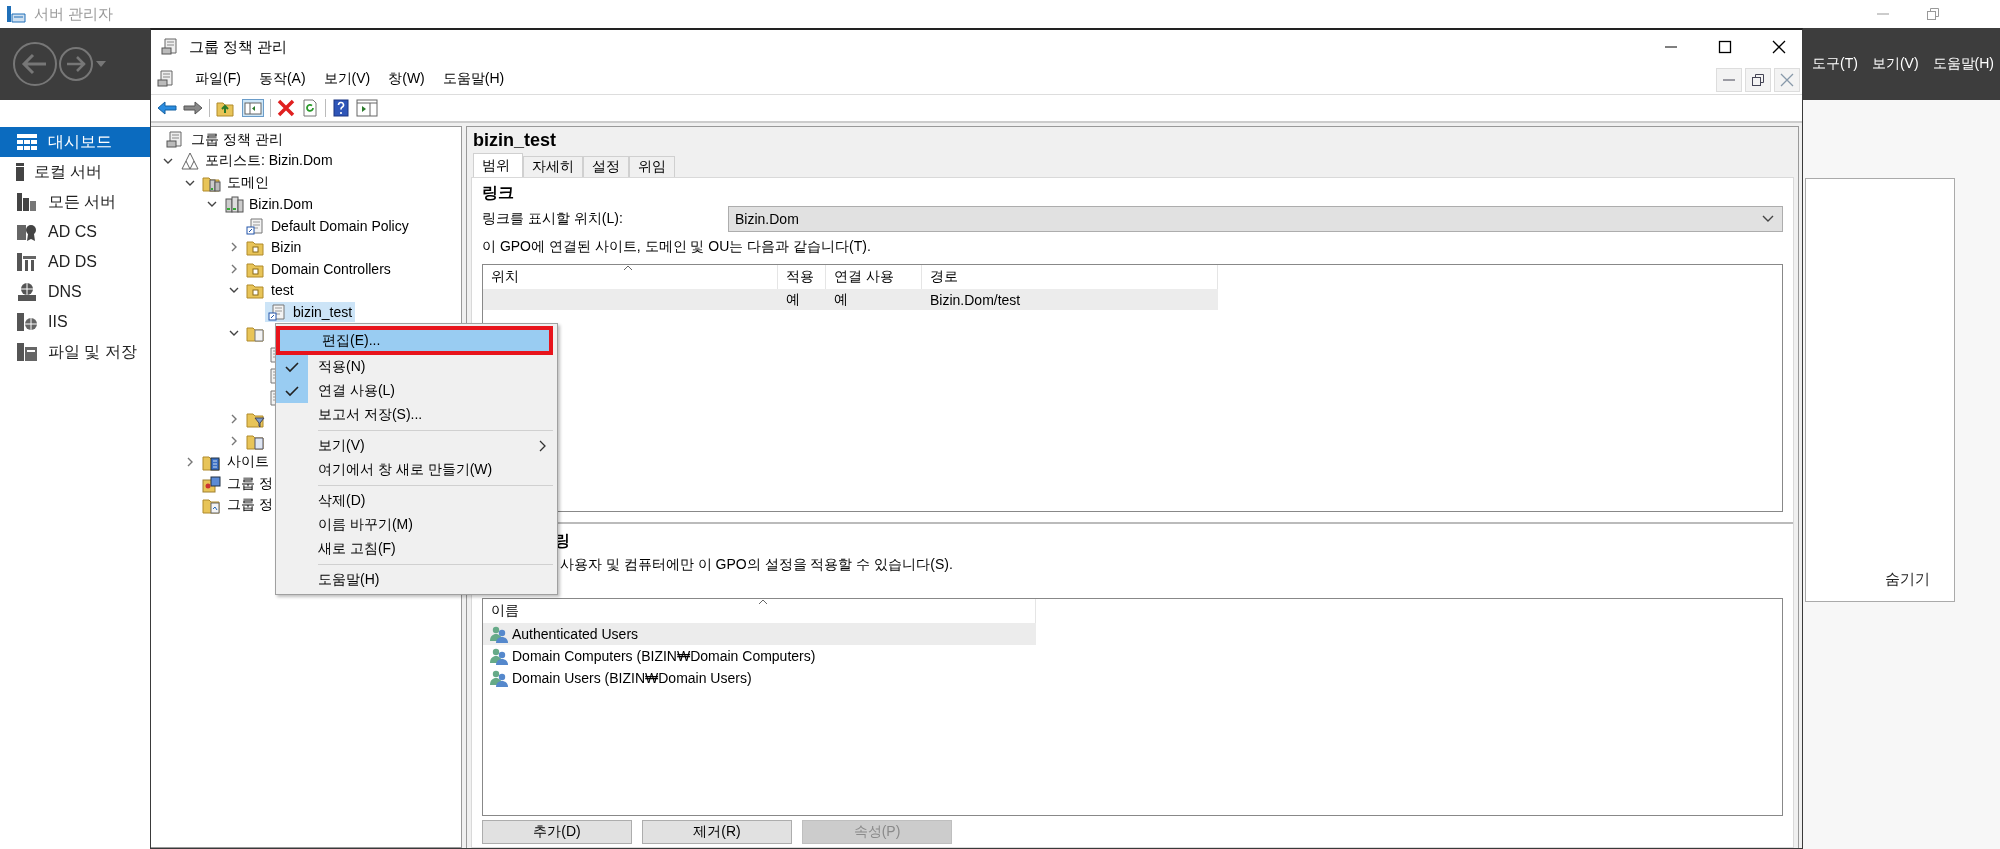 The width and height of the screenshot is (2000, 849). What do you see at coordinates (75, 322) in the screenshot?
I see `sidebar-item: IIS` at bounding box center [75, 322].